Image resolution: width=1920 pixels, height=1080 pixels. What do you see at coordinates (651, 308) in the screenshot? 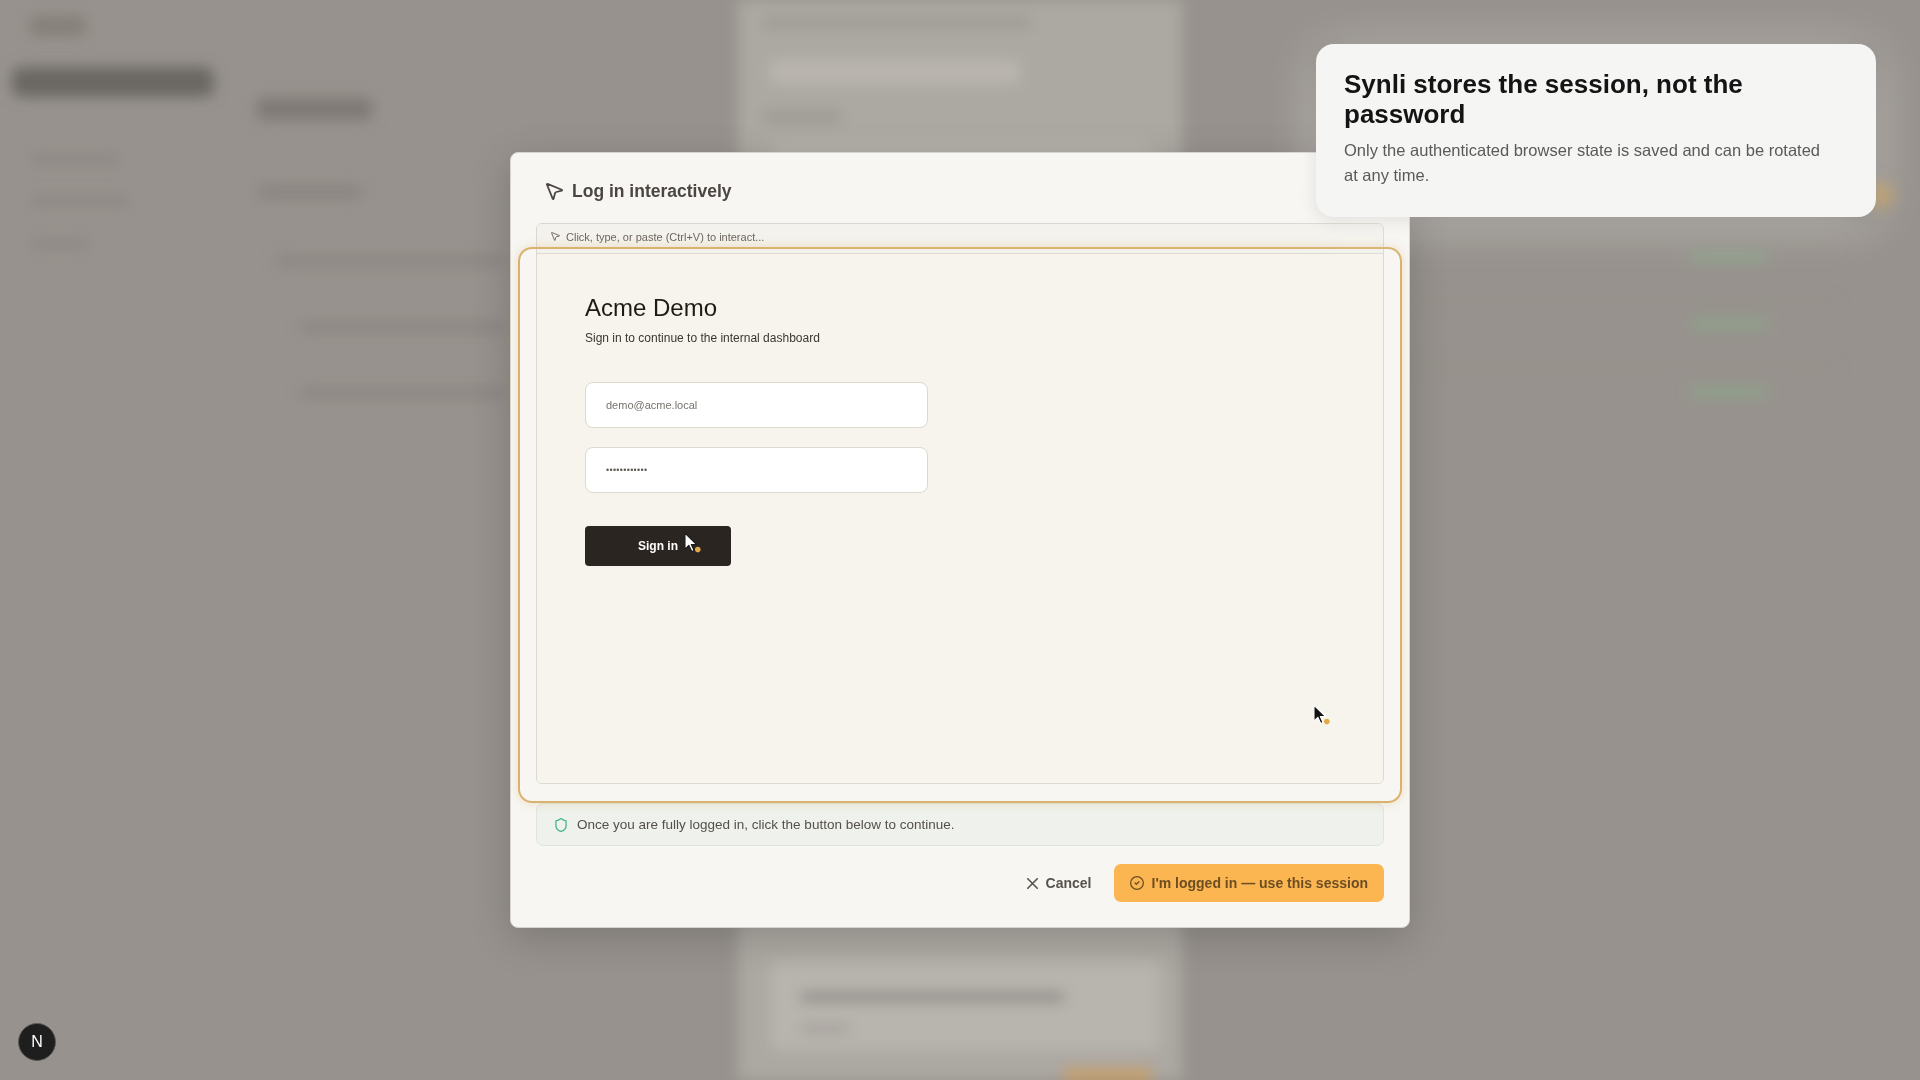
I see `page-title: Acme Demo` at bounding box center [651, 308].